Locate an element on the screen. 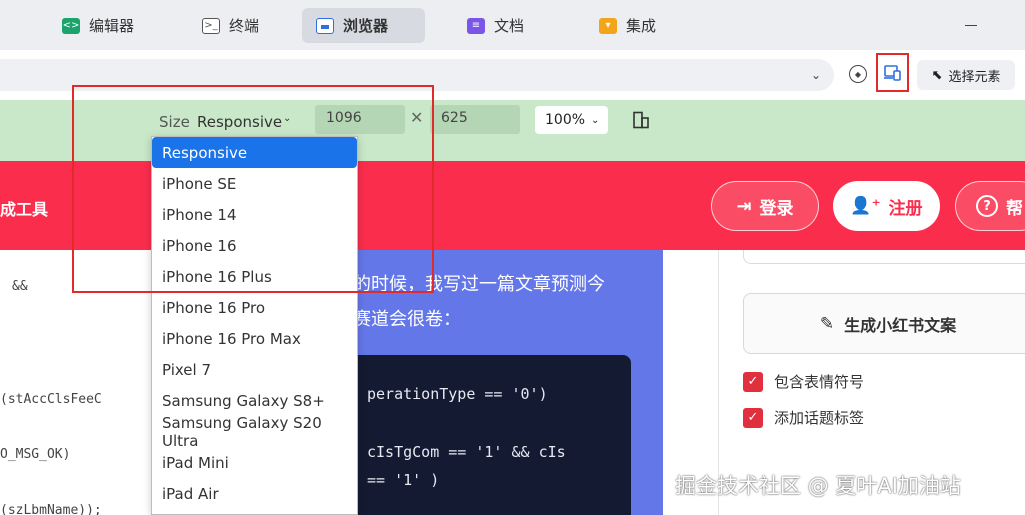 This screenshot has width=1025, height=515. site-brand: 成工具 is located at coordinates (24, 209).